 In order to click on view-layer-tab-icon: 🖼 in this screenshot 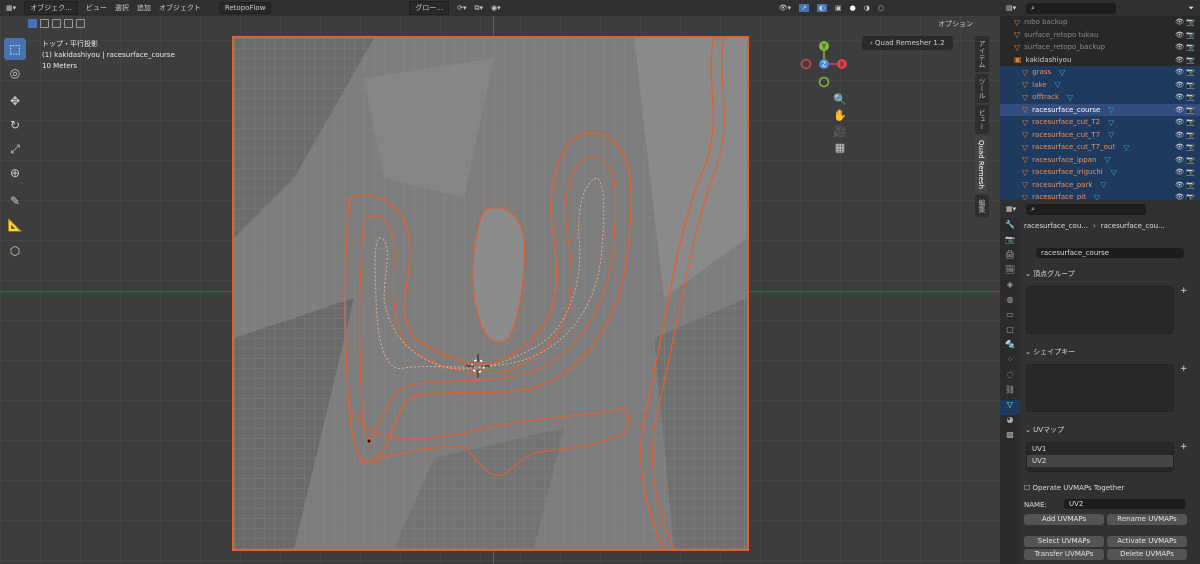, I will do `click(1010, 272)`.